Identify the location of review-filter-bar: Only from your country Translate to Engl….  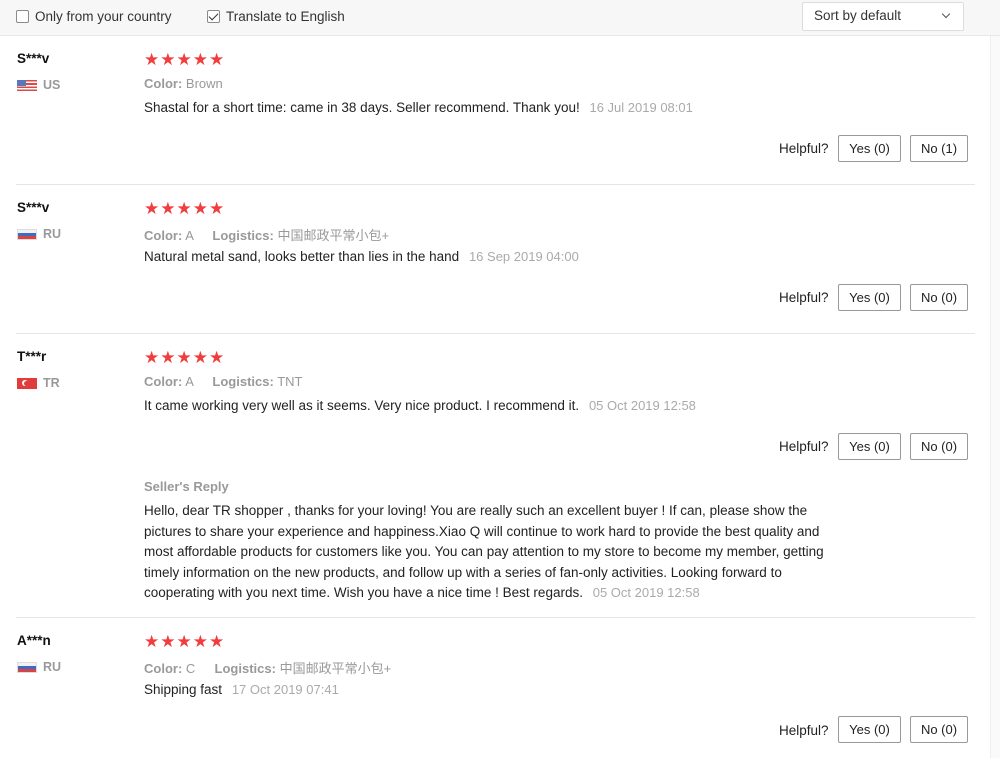
(500, 18).